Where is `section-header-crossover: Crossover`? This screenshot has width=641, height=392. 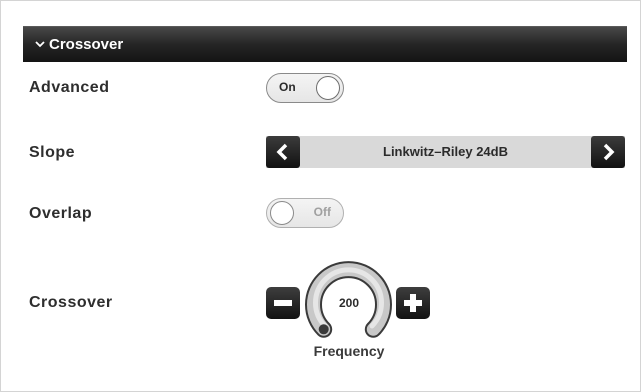
section-header-crossover: Crossover is located at coordinates (325, 44).